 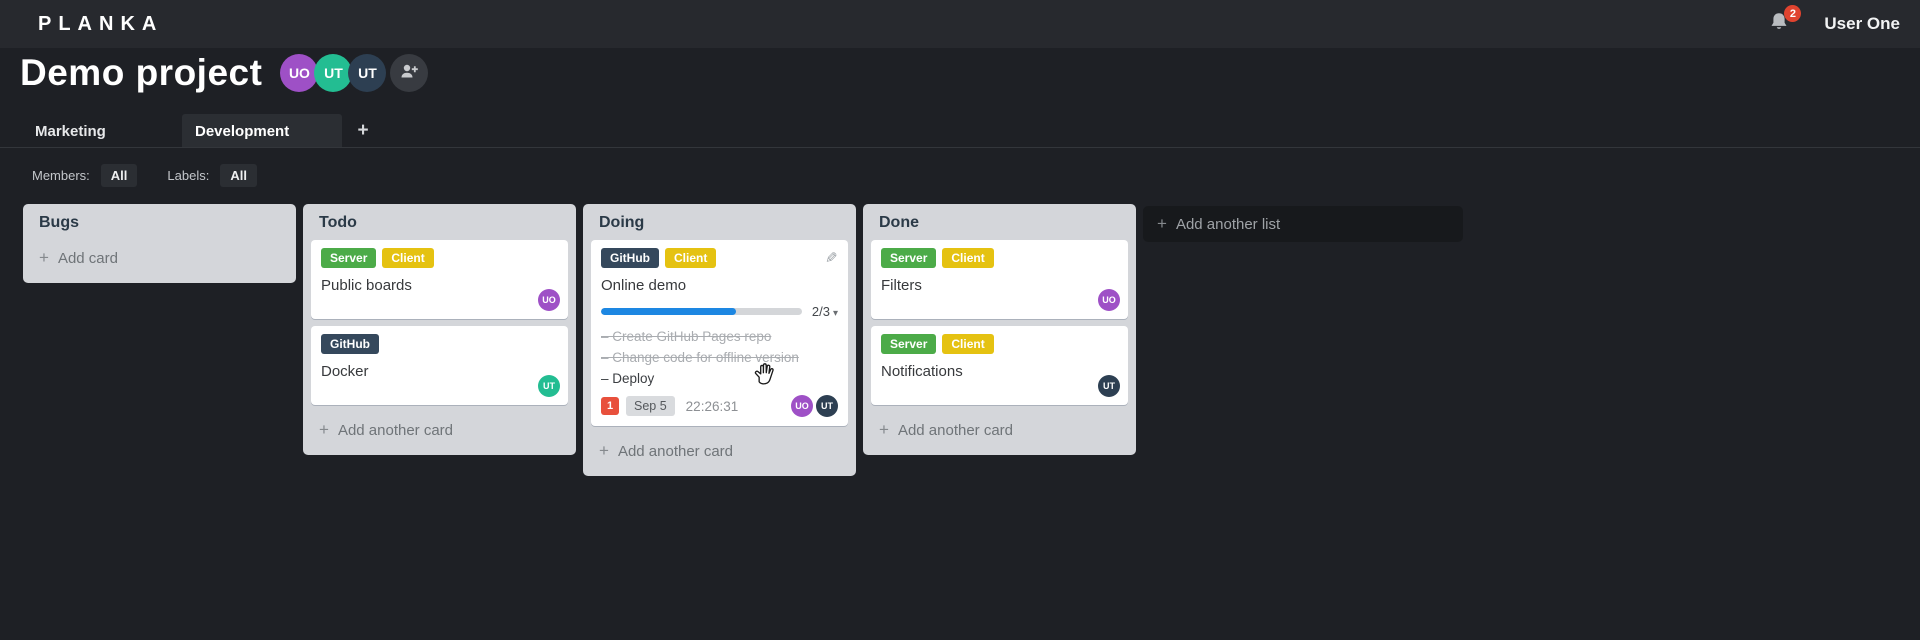 I want to click on board-tabs: Marketing Development +, so click(x=203, y=131).